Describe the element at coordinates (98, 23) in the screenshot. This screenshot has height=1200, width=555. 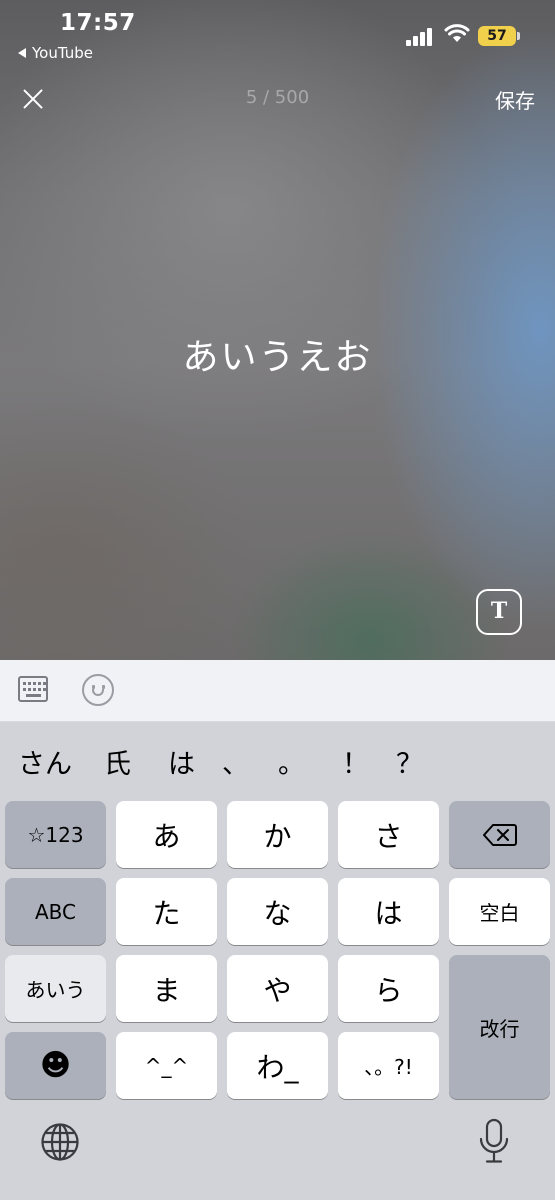
I see `status-time: 17:57` at that location.